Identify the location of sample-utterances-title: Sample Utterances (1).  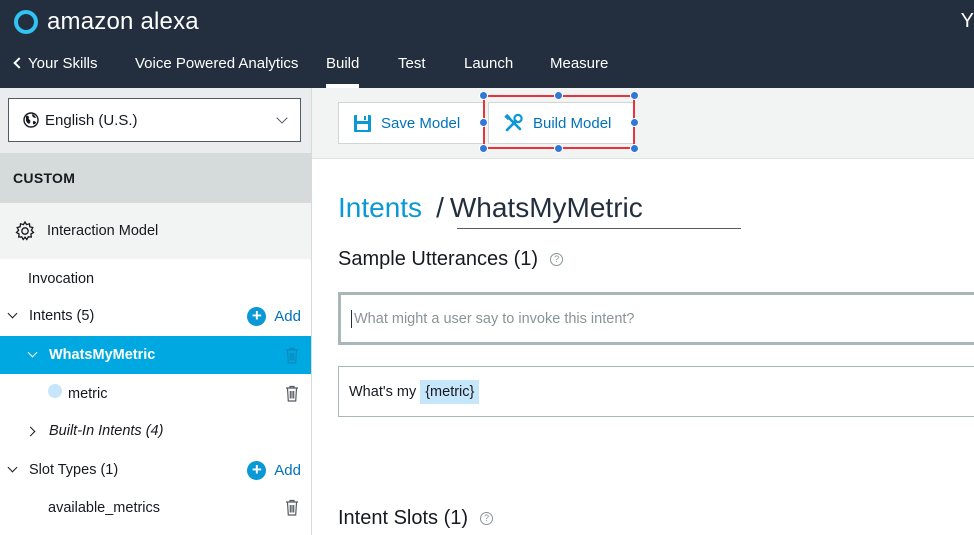
(438, 259).